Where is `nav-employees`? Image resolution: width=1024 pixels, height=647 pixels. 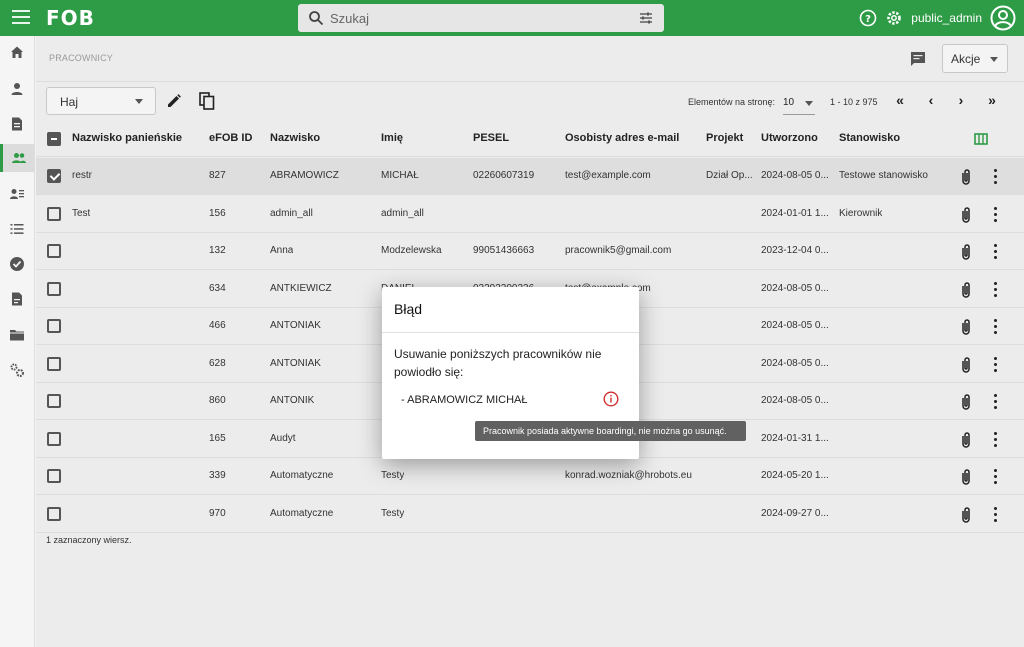 nav-employees is located at coordinates (17, 158).